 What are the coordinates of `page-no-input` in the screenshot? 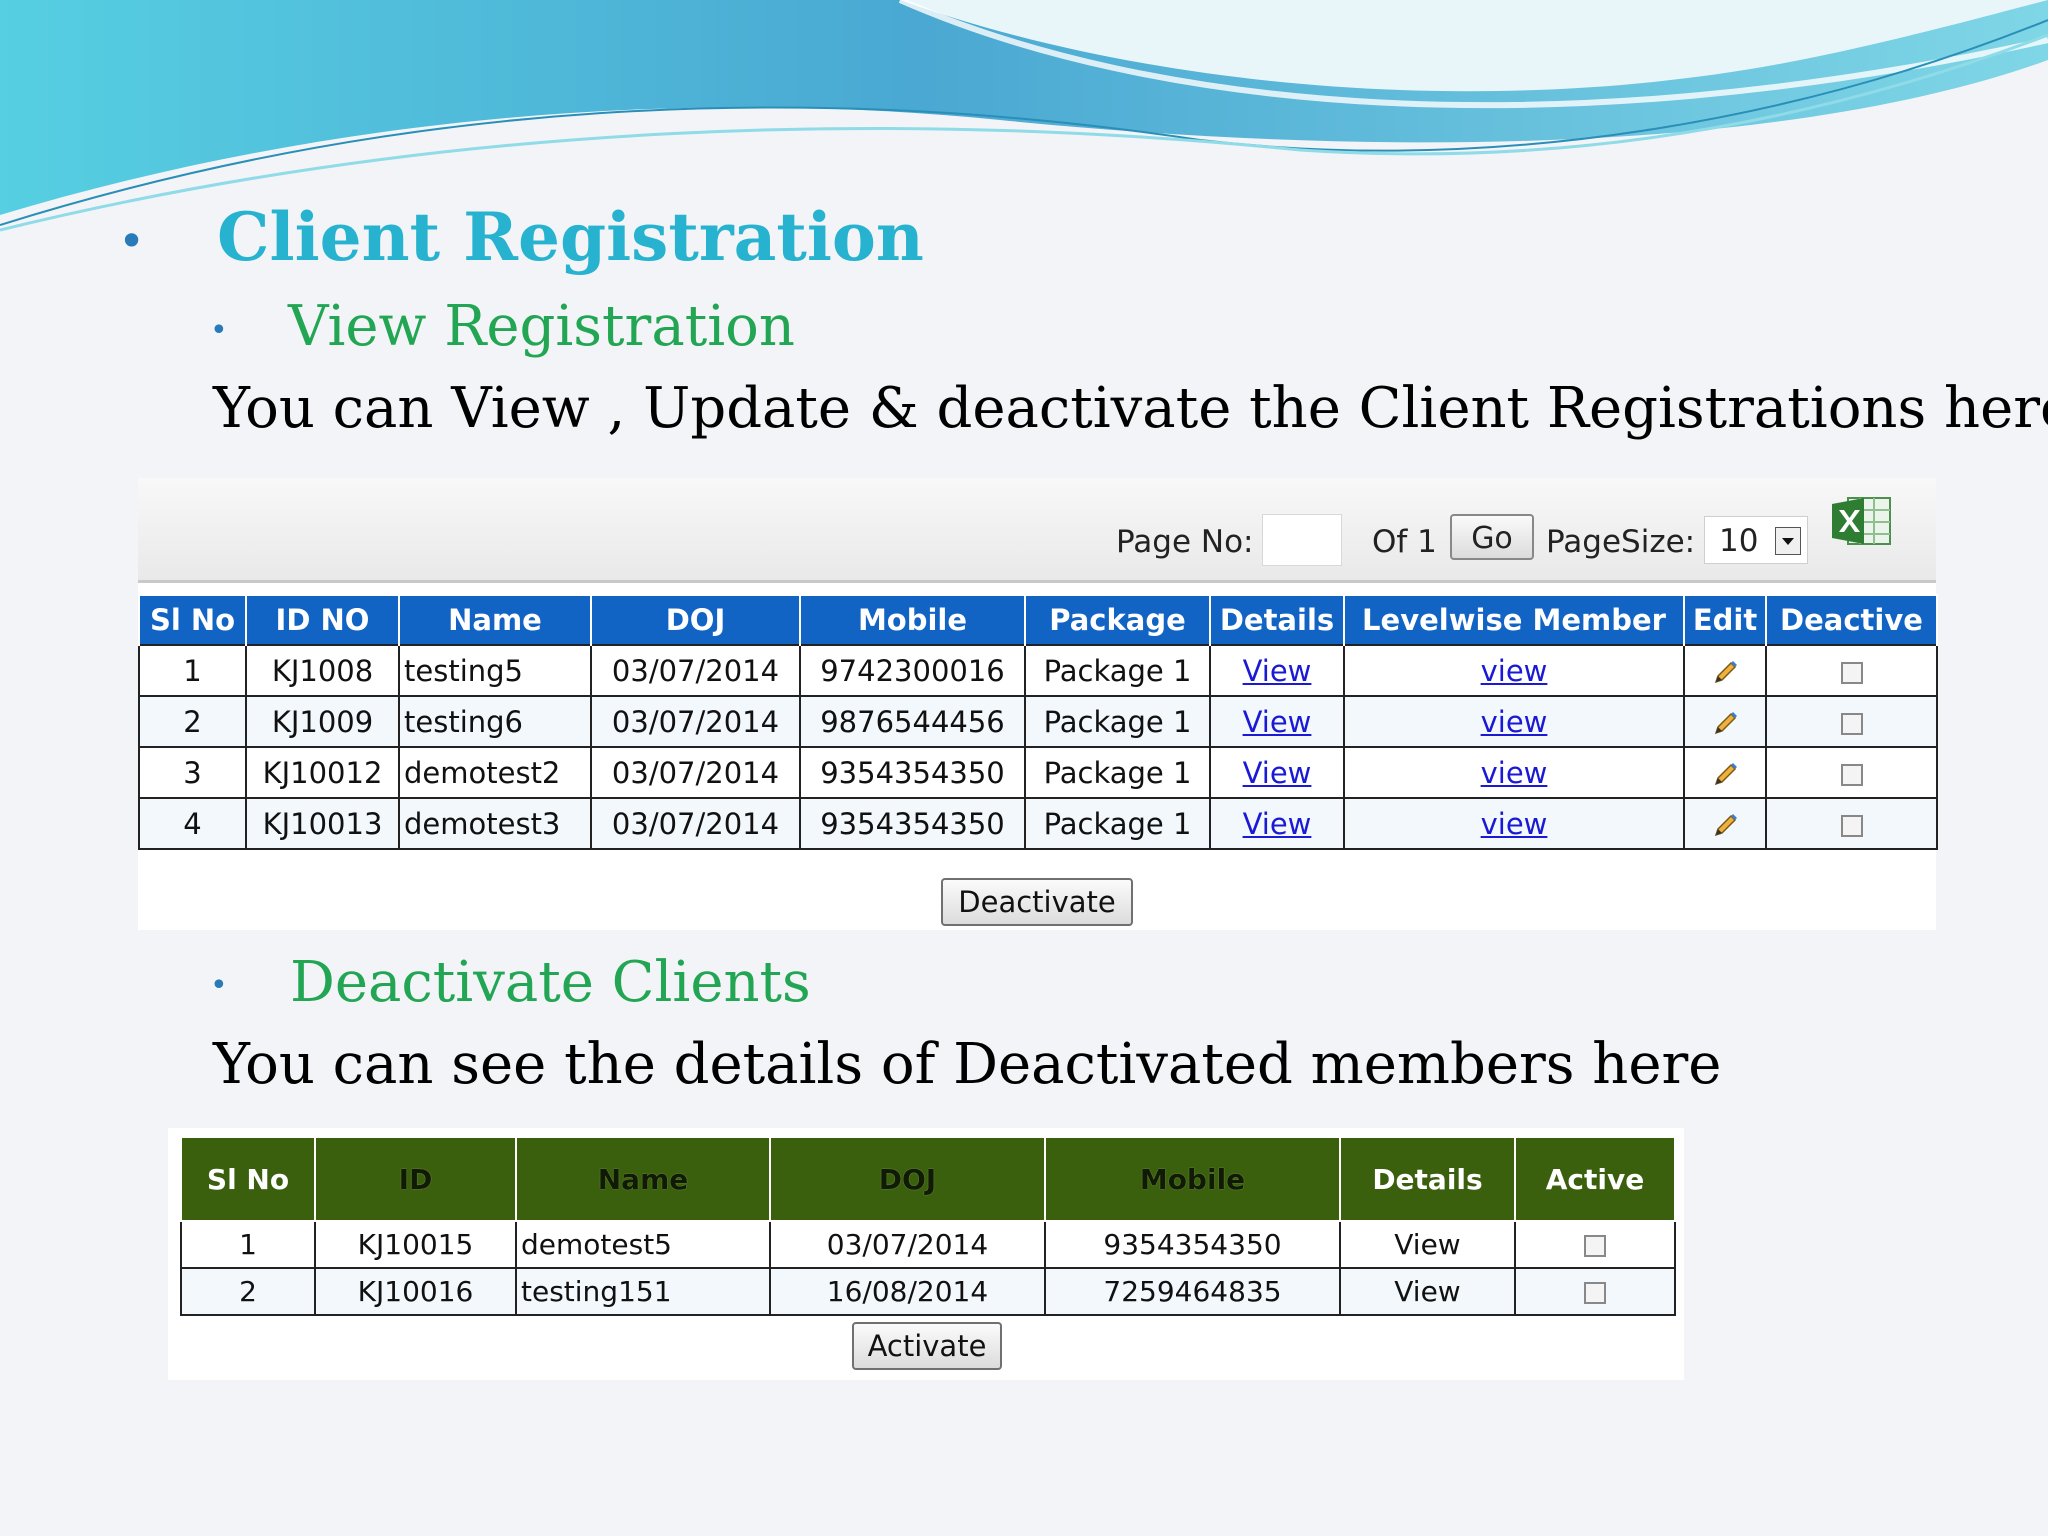 It's located at (1302, 540).